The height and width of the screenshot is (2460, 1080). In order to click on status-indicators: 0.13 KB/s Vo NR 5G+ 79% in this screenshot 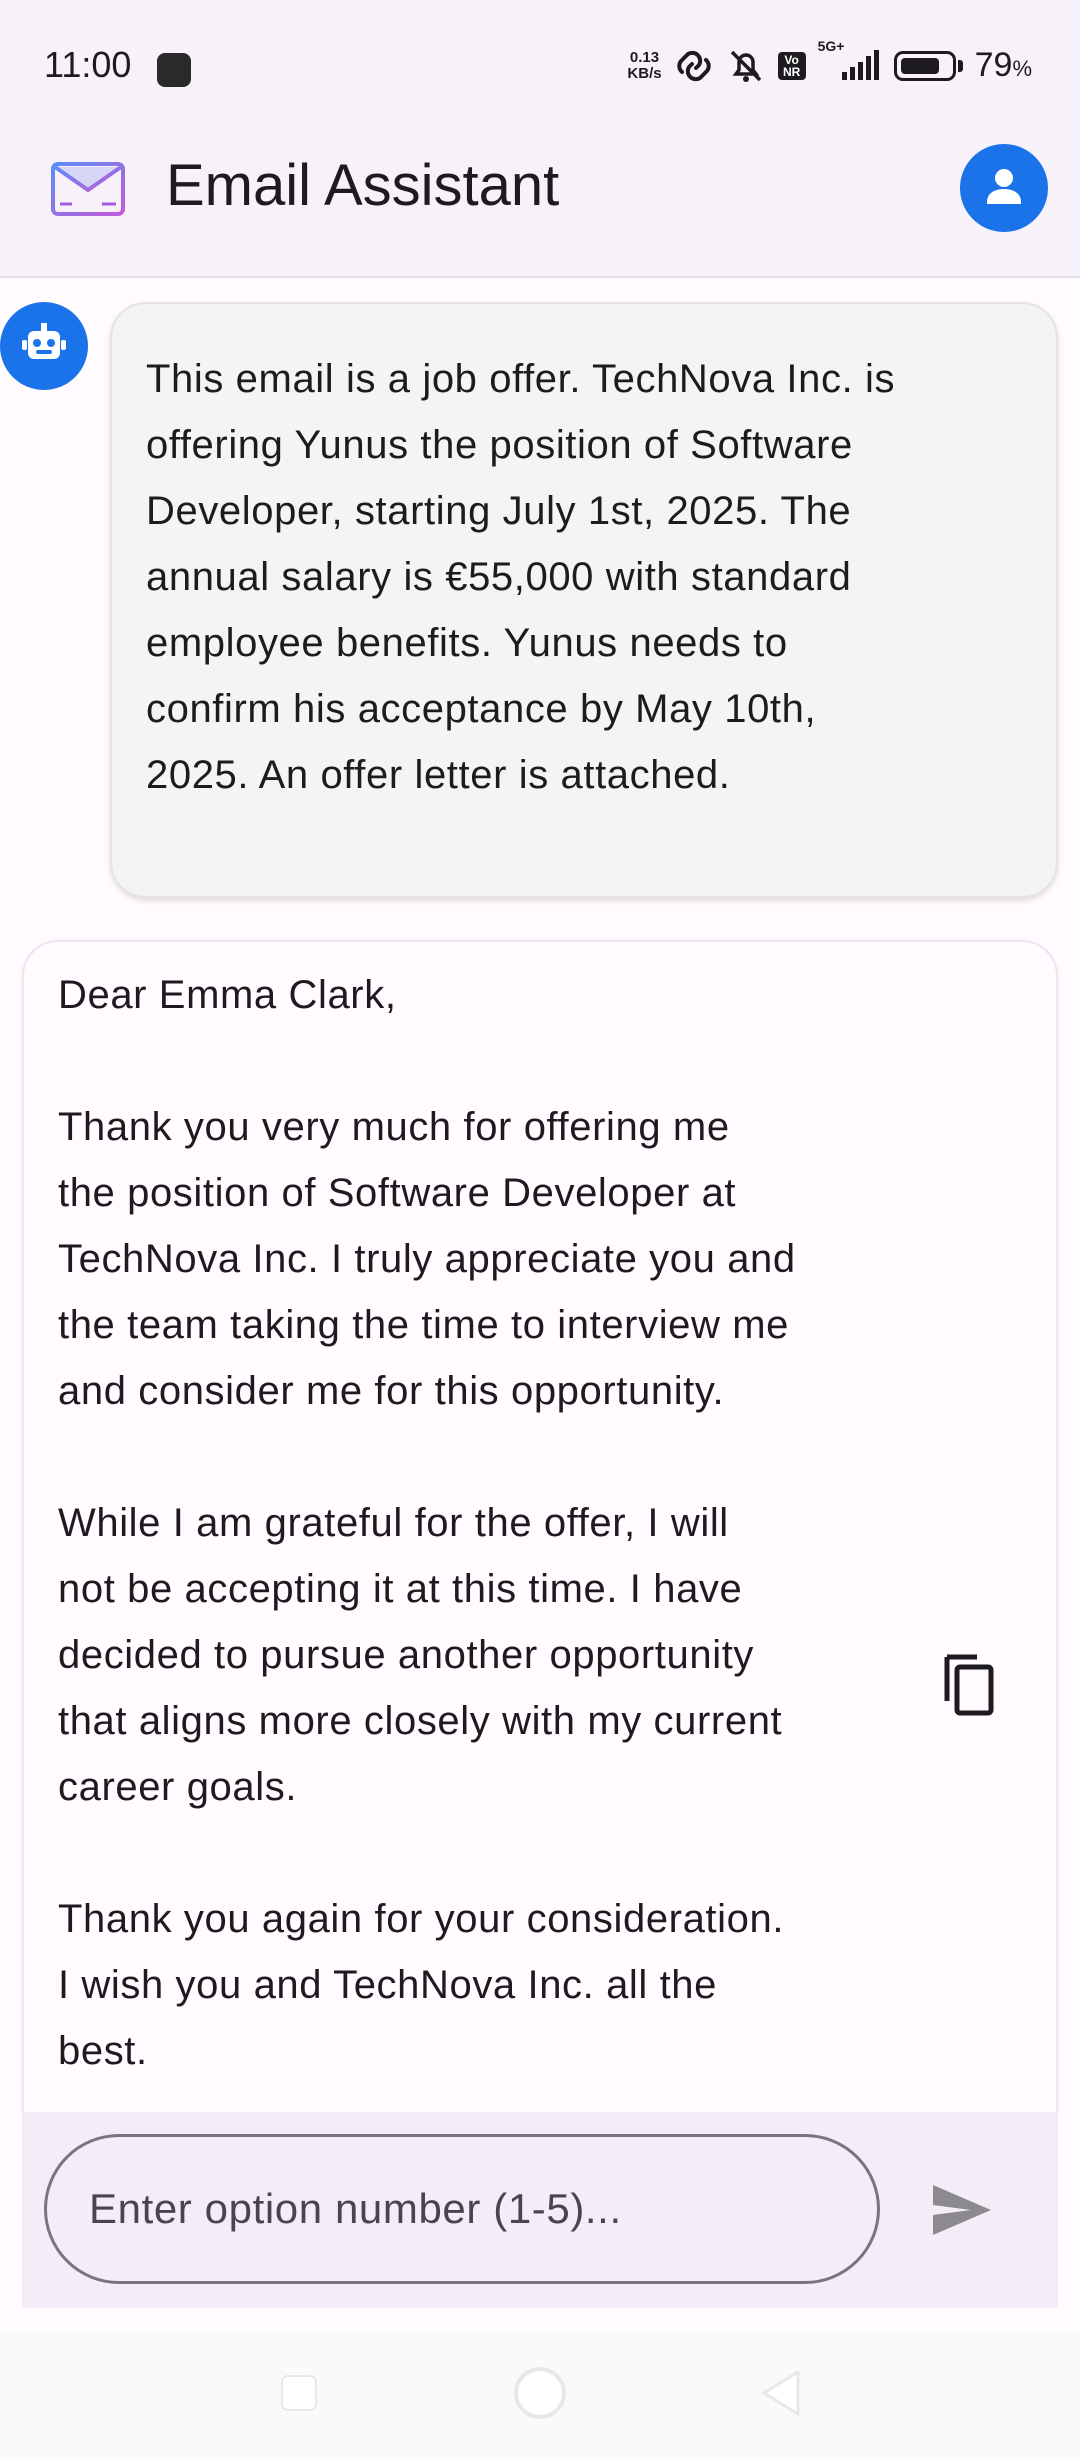, I will do `click(829, 61)`.